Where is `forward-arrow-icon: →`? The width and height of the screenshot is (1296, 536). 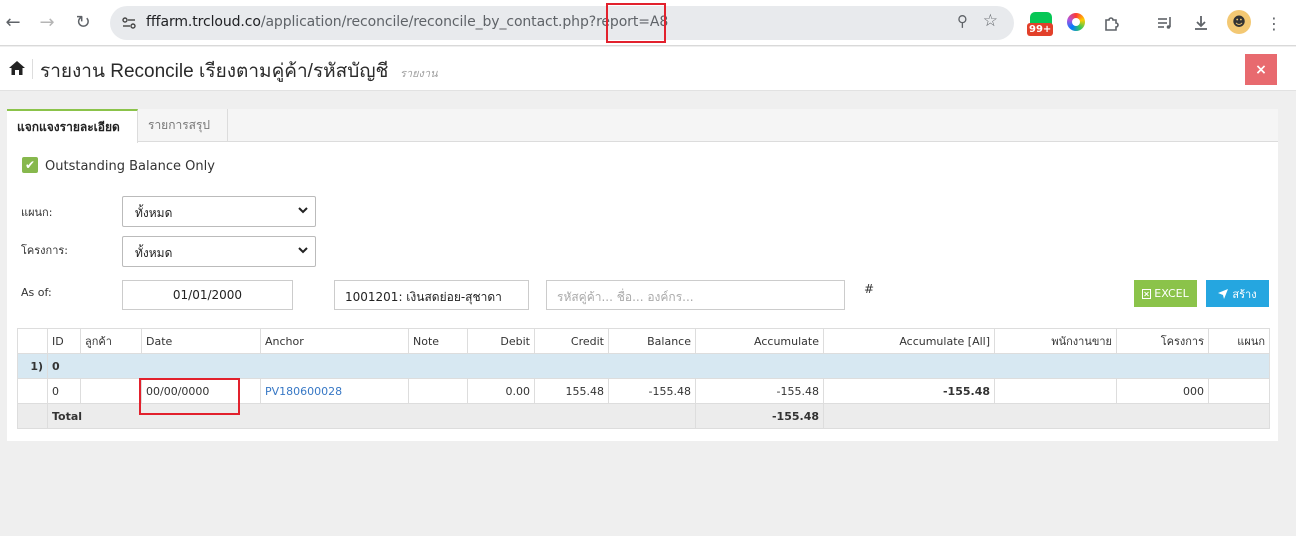 forward-arrow-icon: → is located at coordinates (47, 22).